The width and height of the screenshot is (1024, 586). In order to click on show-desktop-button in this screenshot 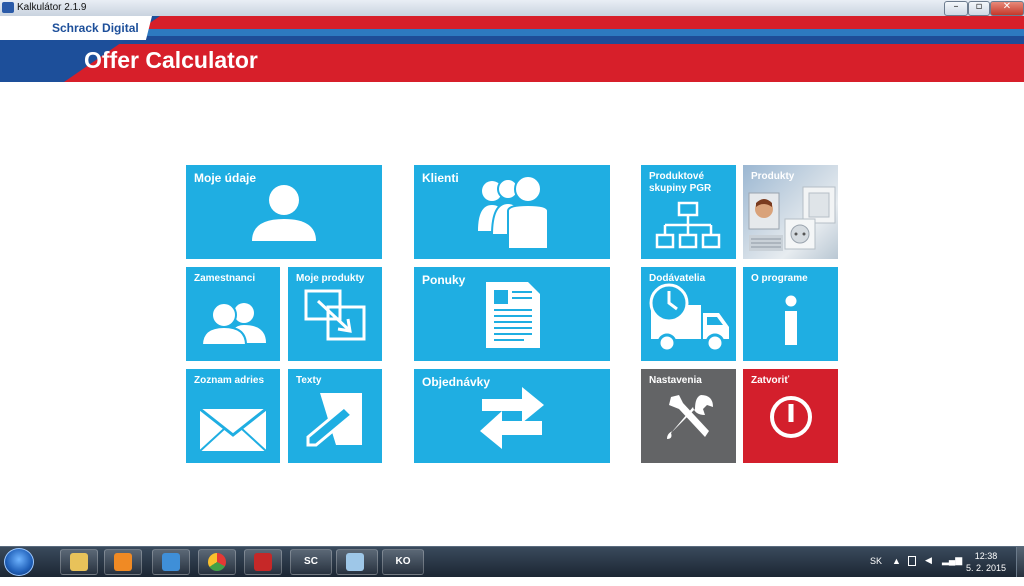, I will do `click(1020, 562)`.